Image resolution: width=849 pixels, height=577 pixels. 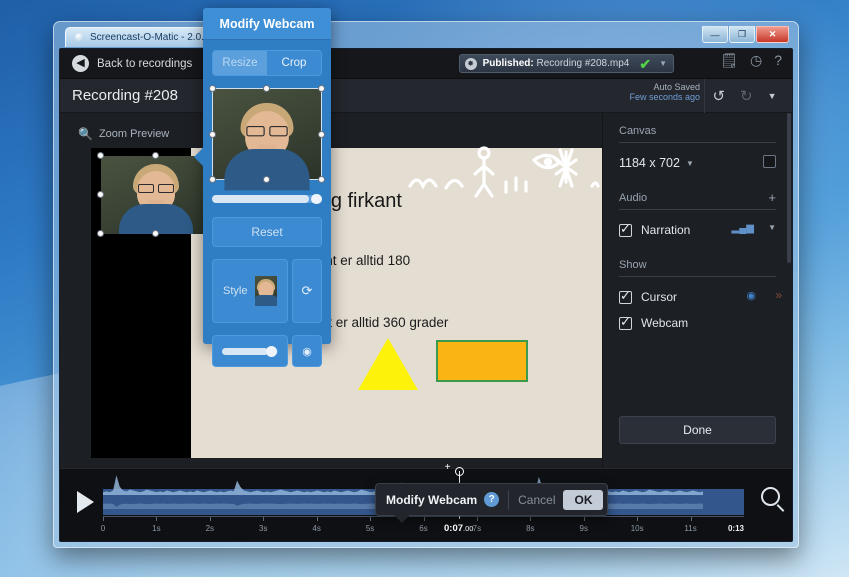 I want to click on levels-icon: ▂▄▆, so click(x=743, y=228).